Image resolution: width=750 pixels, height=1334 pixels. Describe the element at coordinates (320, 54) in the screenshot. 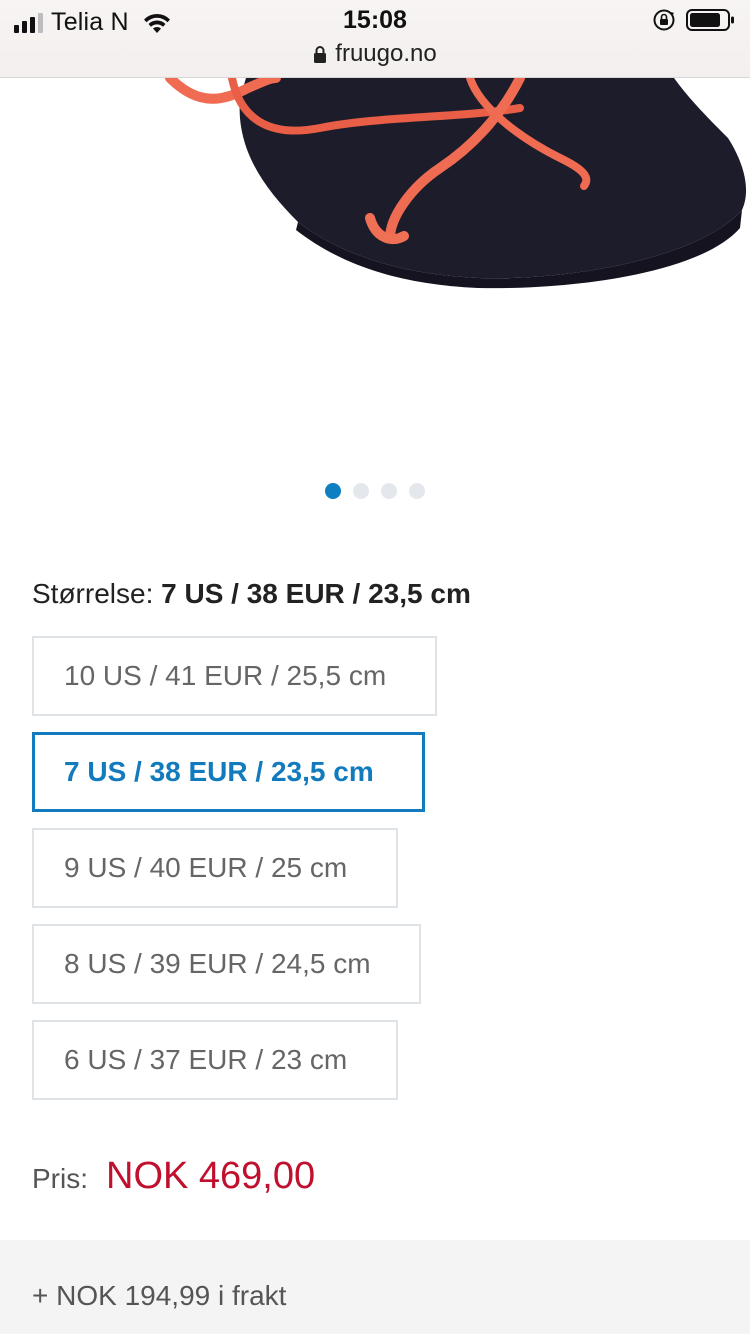

I see `lock-icon` at that location.